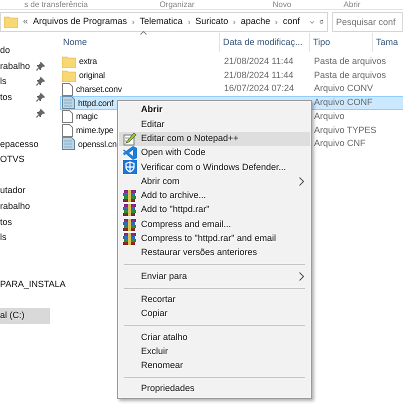 The image size is (403, 407). What do you see at coordinates (259, 88) in the screenshot?
I see `date-cell: 16/07/2024 07:24` at bounding box center [259, 88].